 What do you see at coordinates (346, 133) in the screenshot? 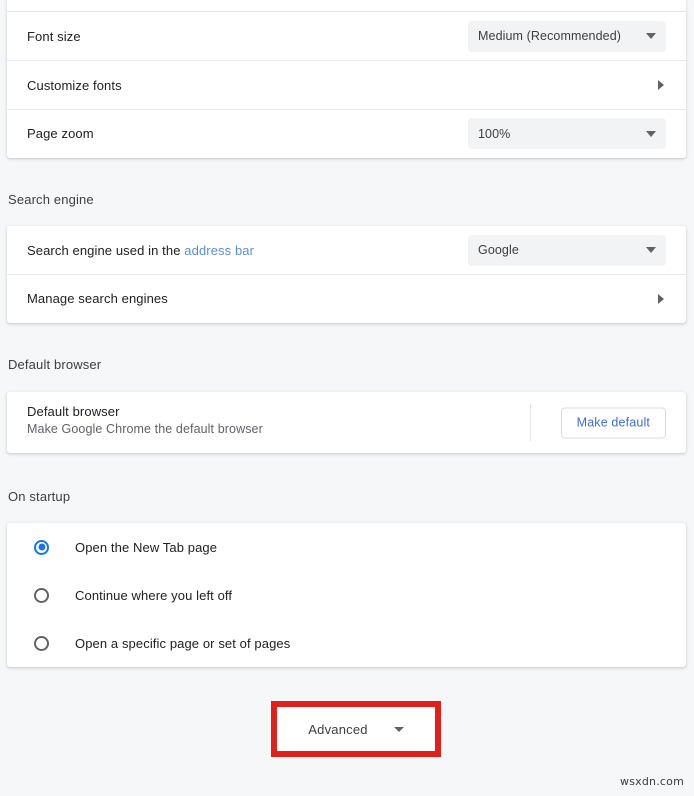
I see `row-page-zoom: Page zoom 100%` at bounding box center [346, 133].